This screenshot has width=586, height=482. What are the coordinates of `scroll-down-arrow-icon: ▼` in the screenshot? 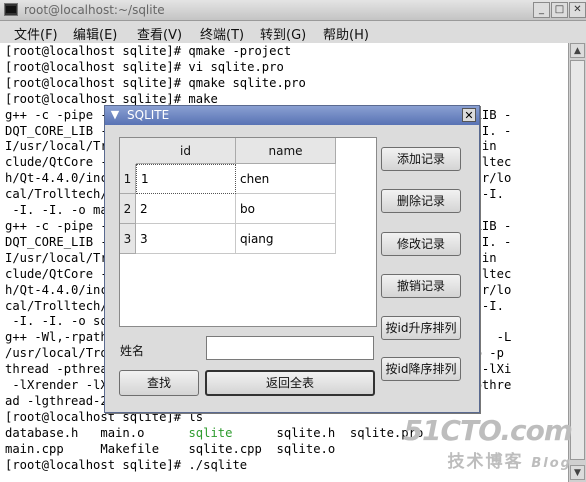 It's located at (577, 472).